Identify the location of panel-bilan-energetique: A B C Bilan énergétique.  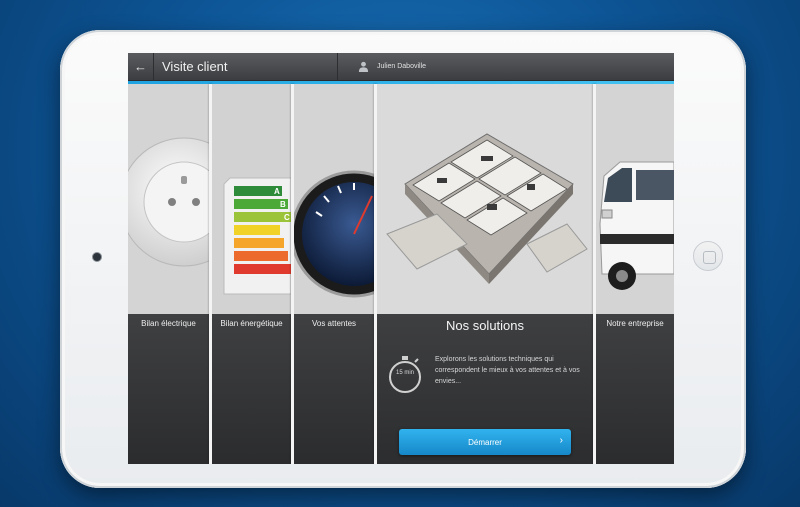
(251, 274).